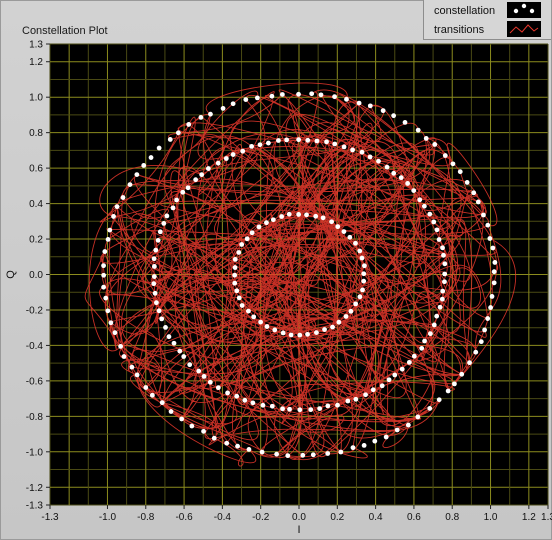  What do you see at coordinates (298, 530) in the screenshot?
I see `x-axis-label: I` at bounding box center [298, 530].